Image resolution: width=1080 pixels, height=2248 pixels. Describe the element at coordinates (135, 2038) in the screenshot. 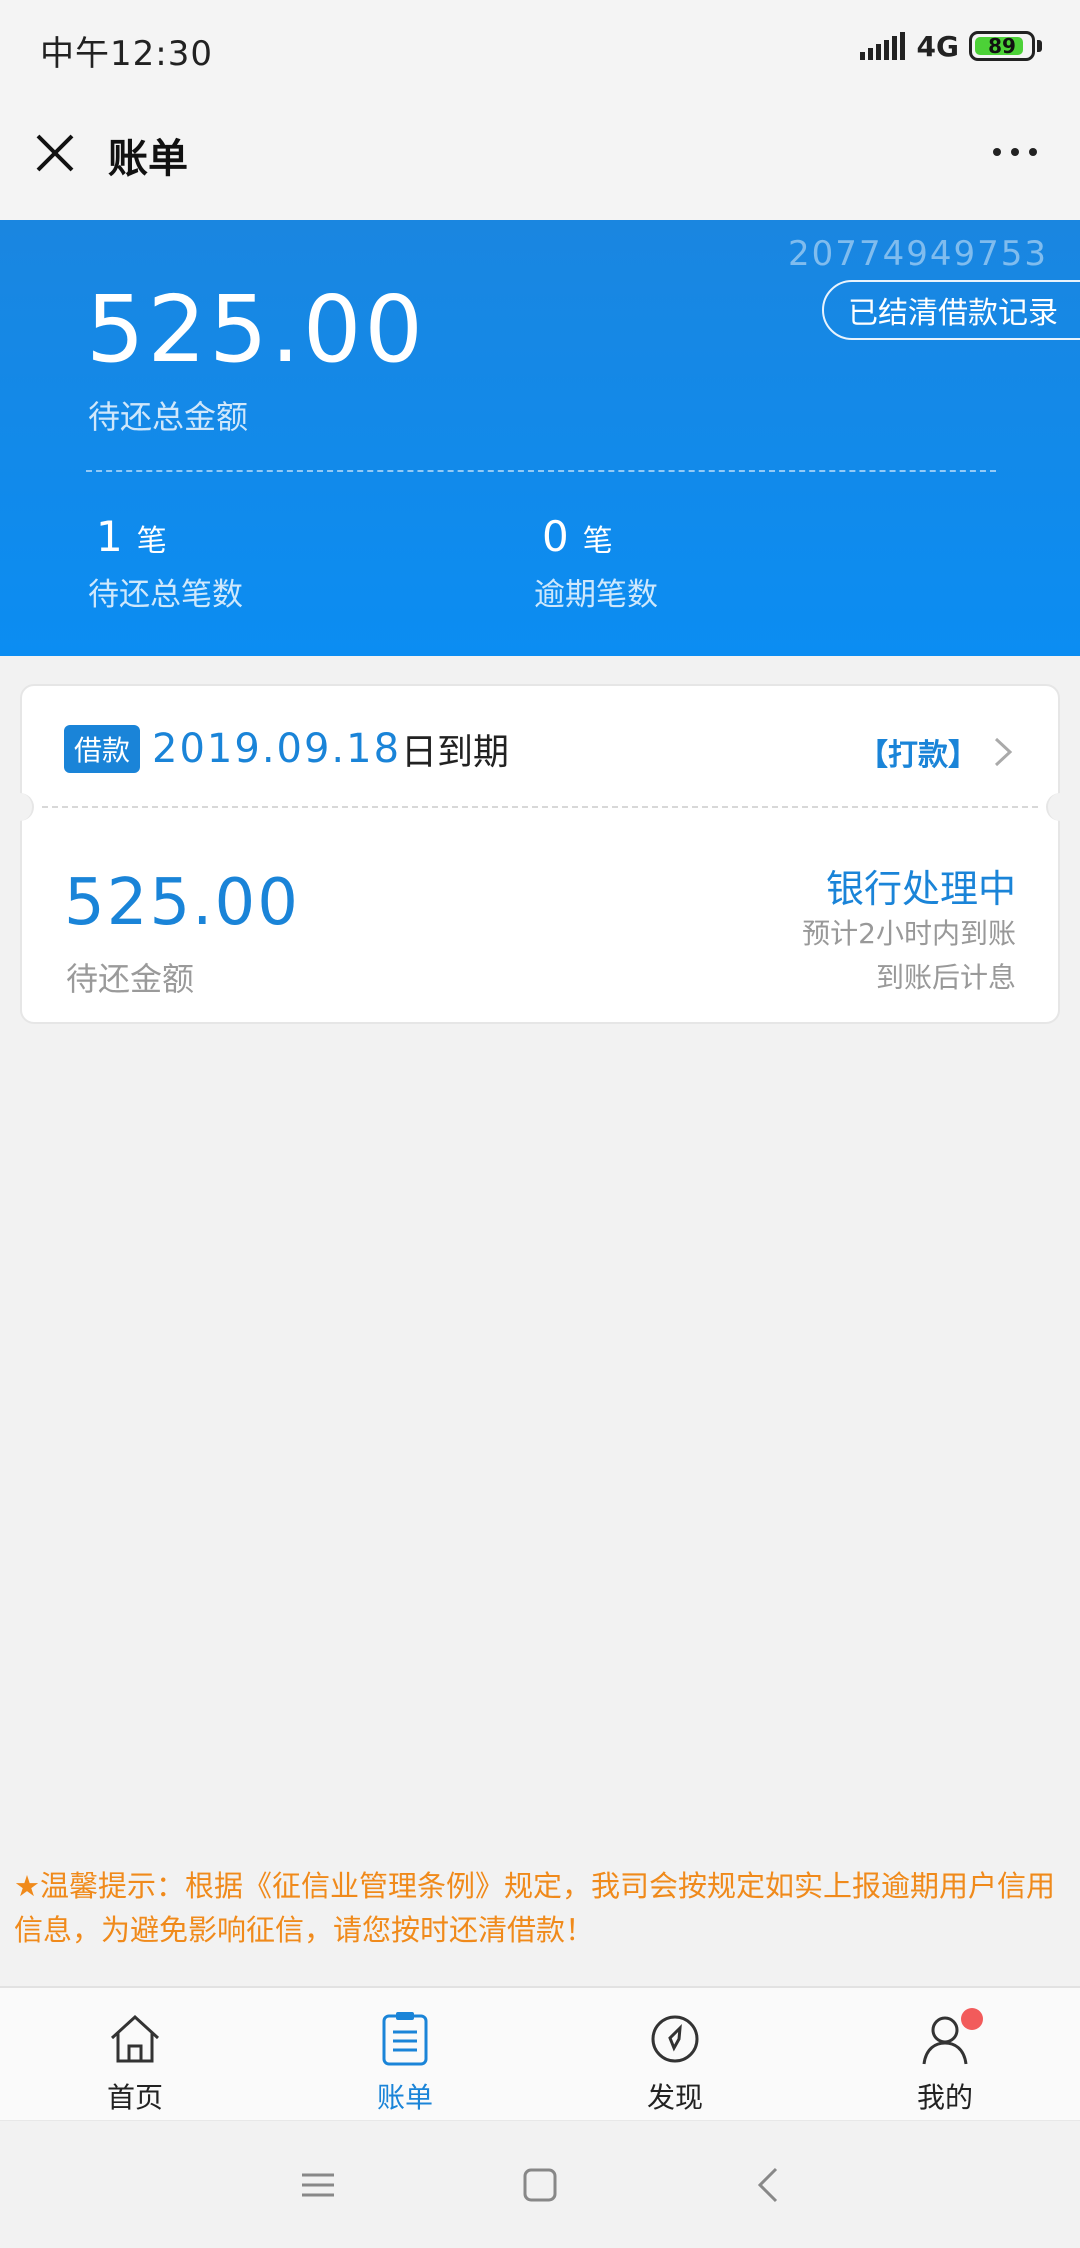

I see `home-icon` at that location.